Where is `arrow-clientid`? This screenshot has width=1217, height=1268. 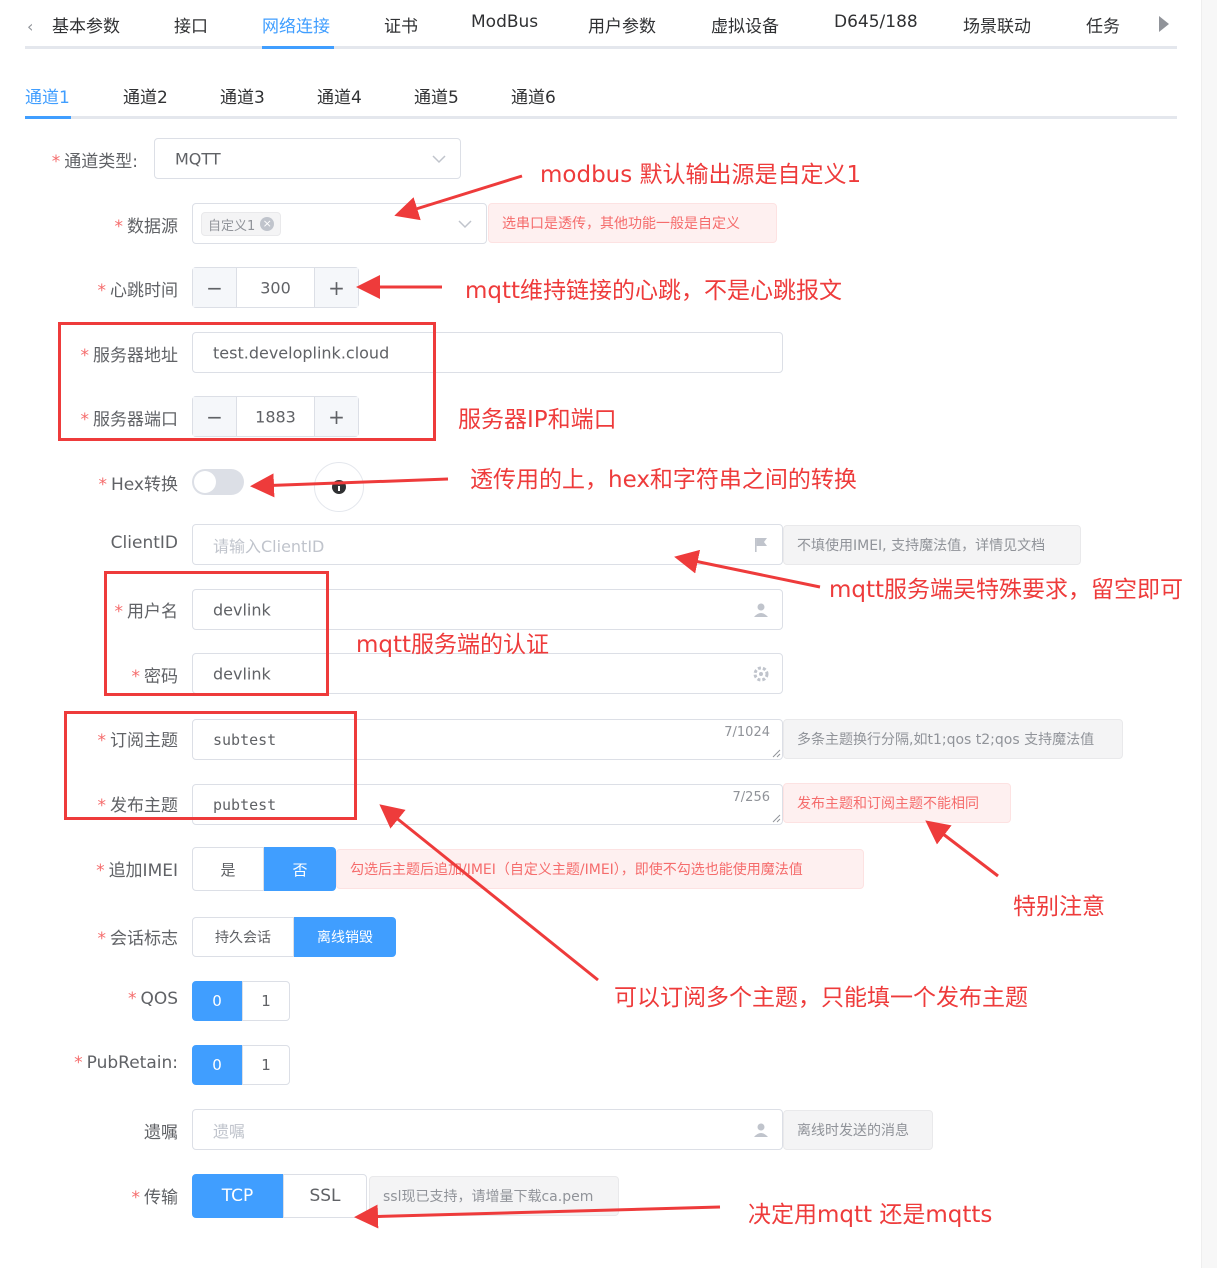 arrow-clientid is located at coordinates (747, 569).